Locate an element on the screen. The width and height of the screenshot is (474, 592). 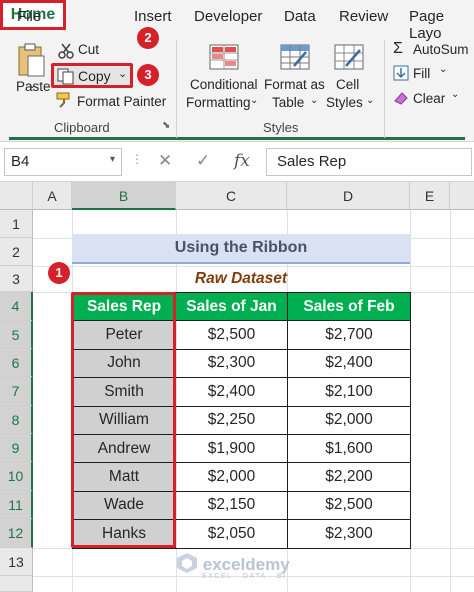
conditional-formatting-button: Conditional Formatting ⌄ is located at coordinates (224, 79).